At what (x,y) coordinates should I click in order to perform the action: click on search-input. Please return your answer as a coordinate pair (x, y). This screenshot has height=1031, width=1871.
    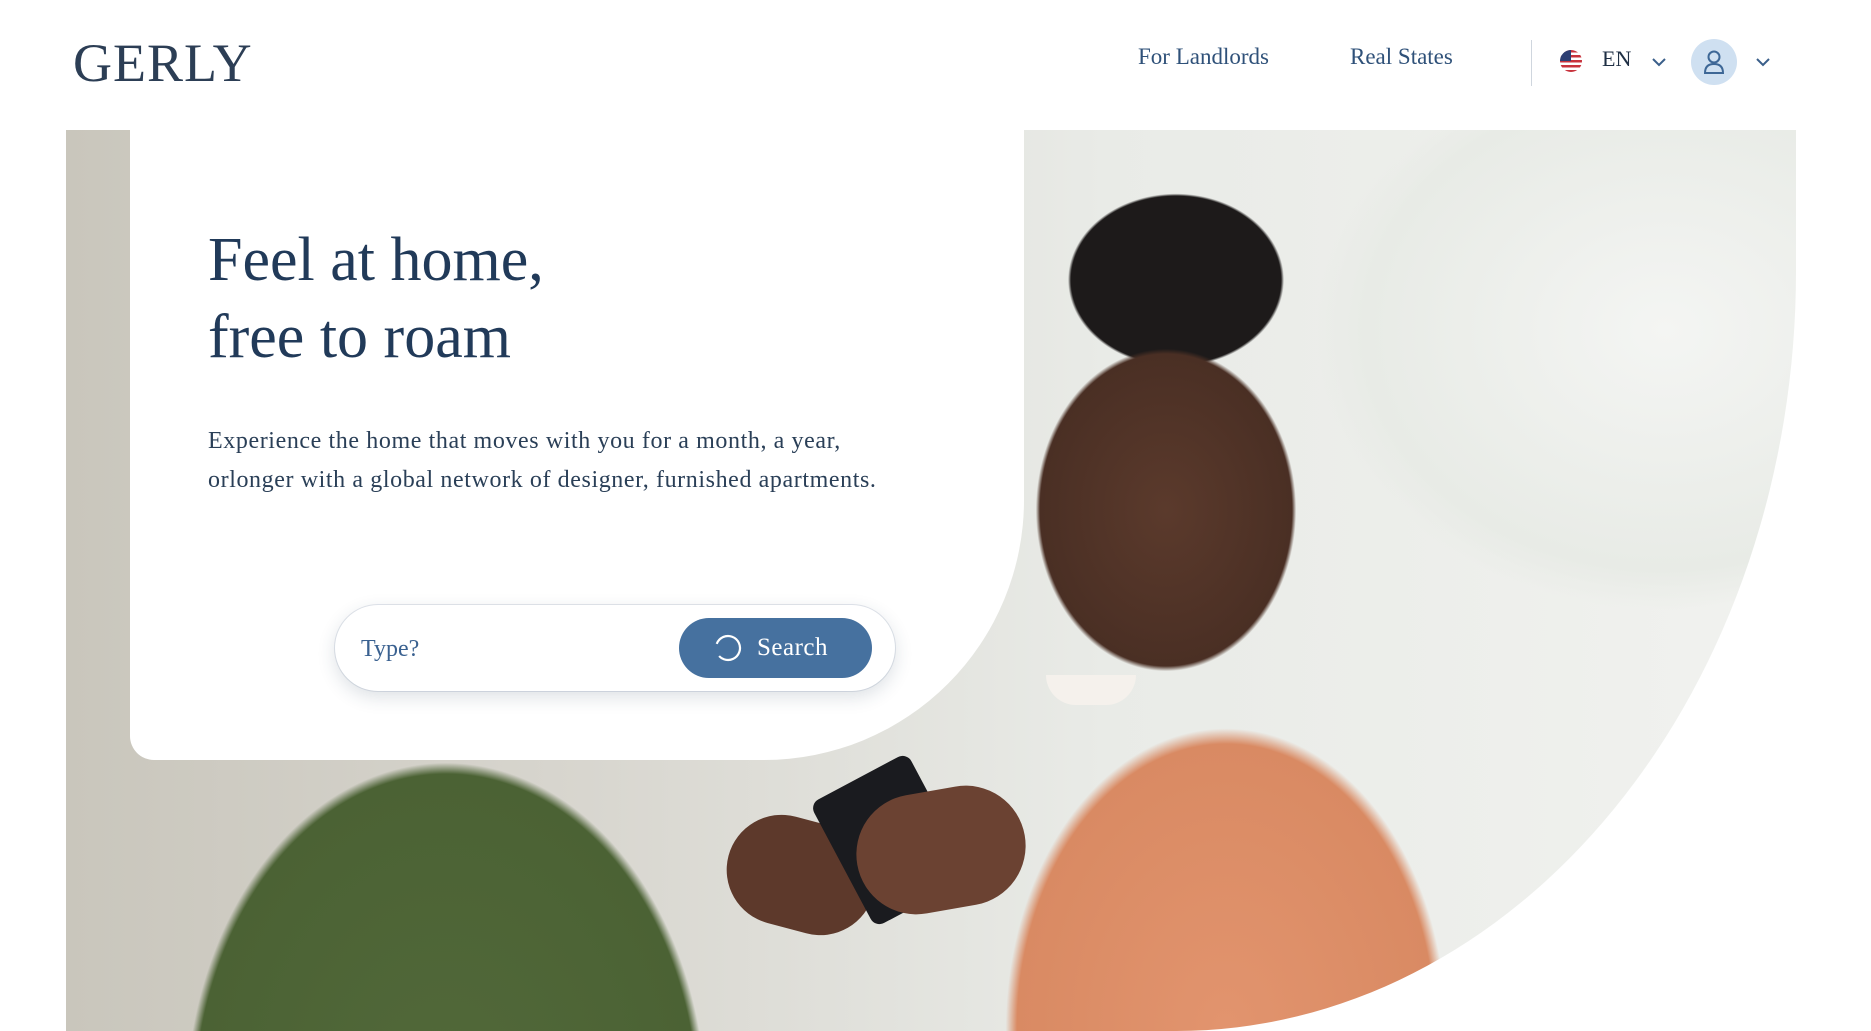
    Looking at the image, I should click on (511, 649).